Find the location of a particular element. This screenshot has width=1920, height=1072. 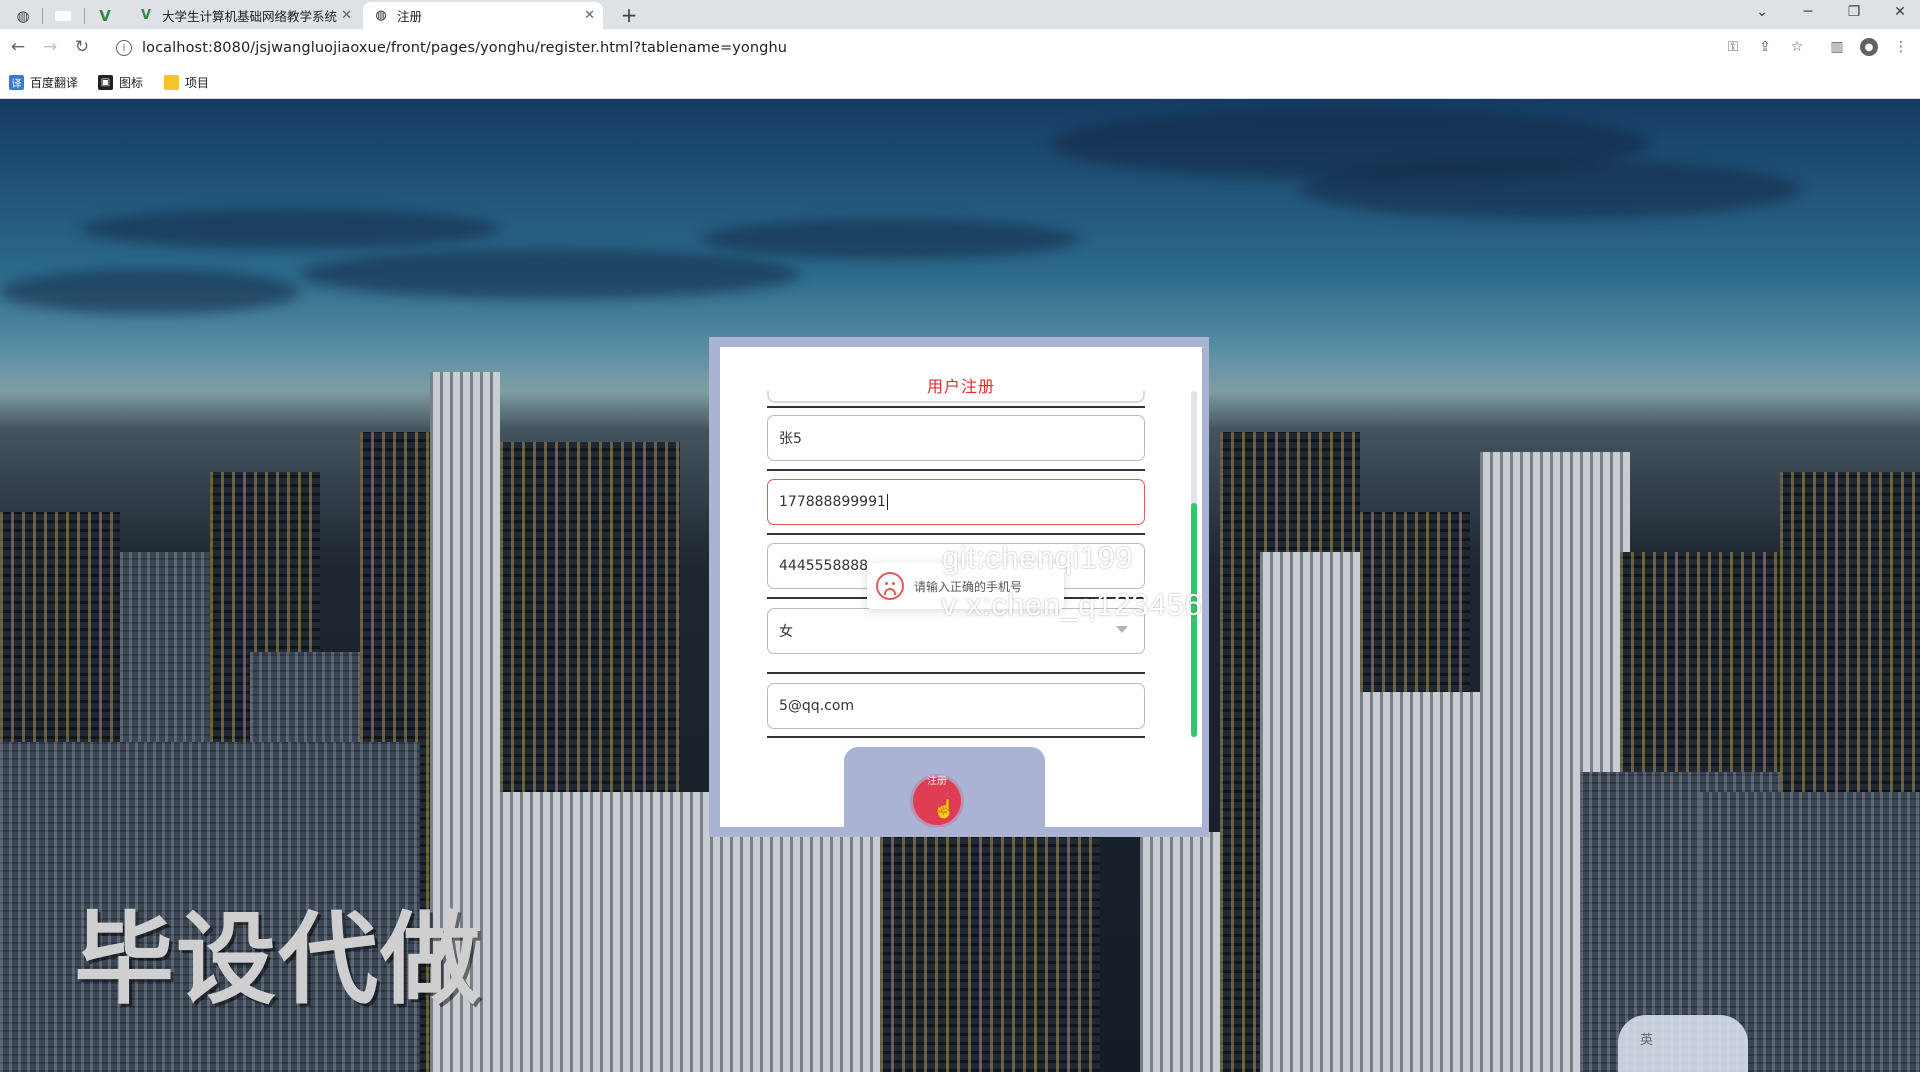

text-caret is located at coordinates (887, 502).